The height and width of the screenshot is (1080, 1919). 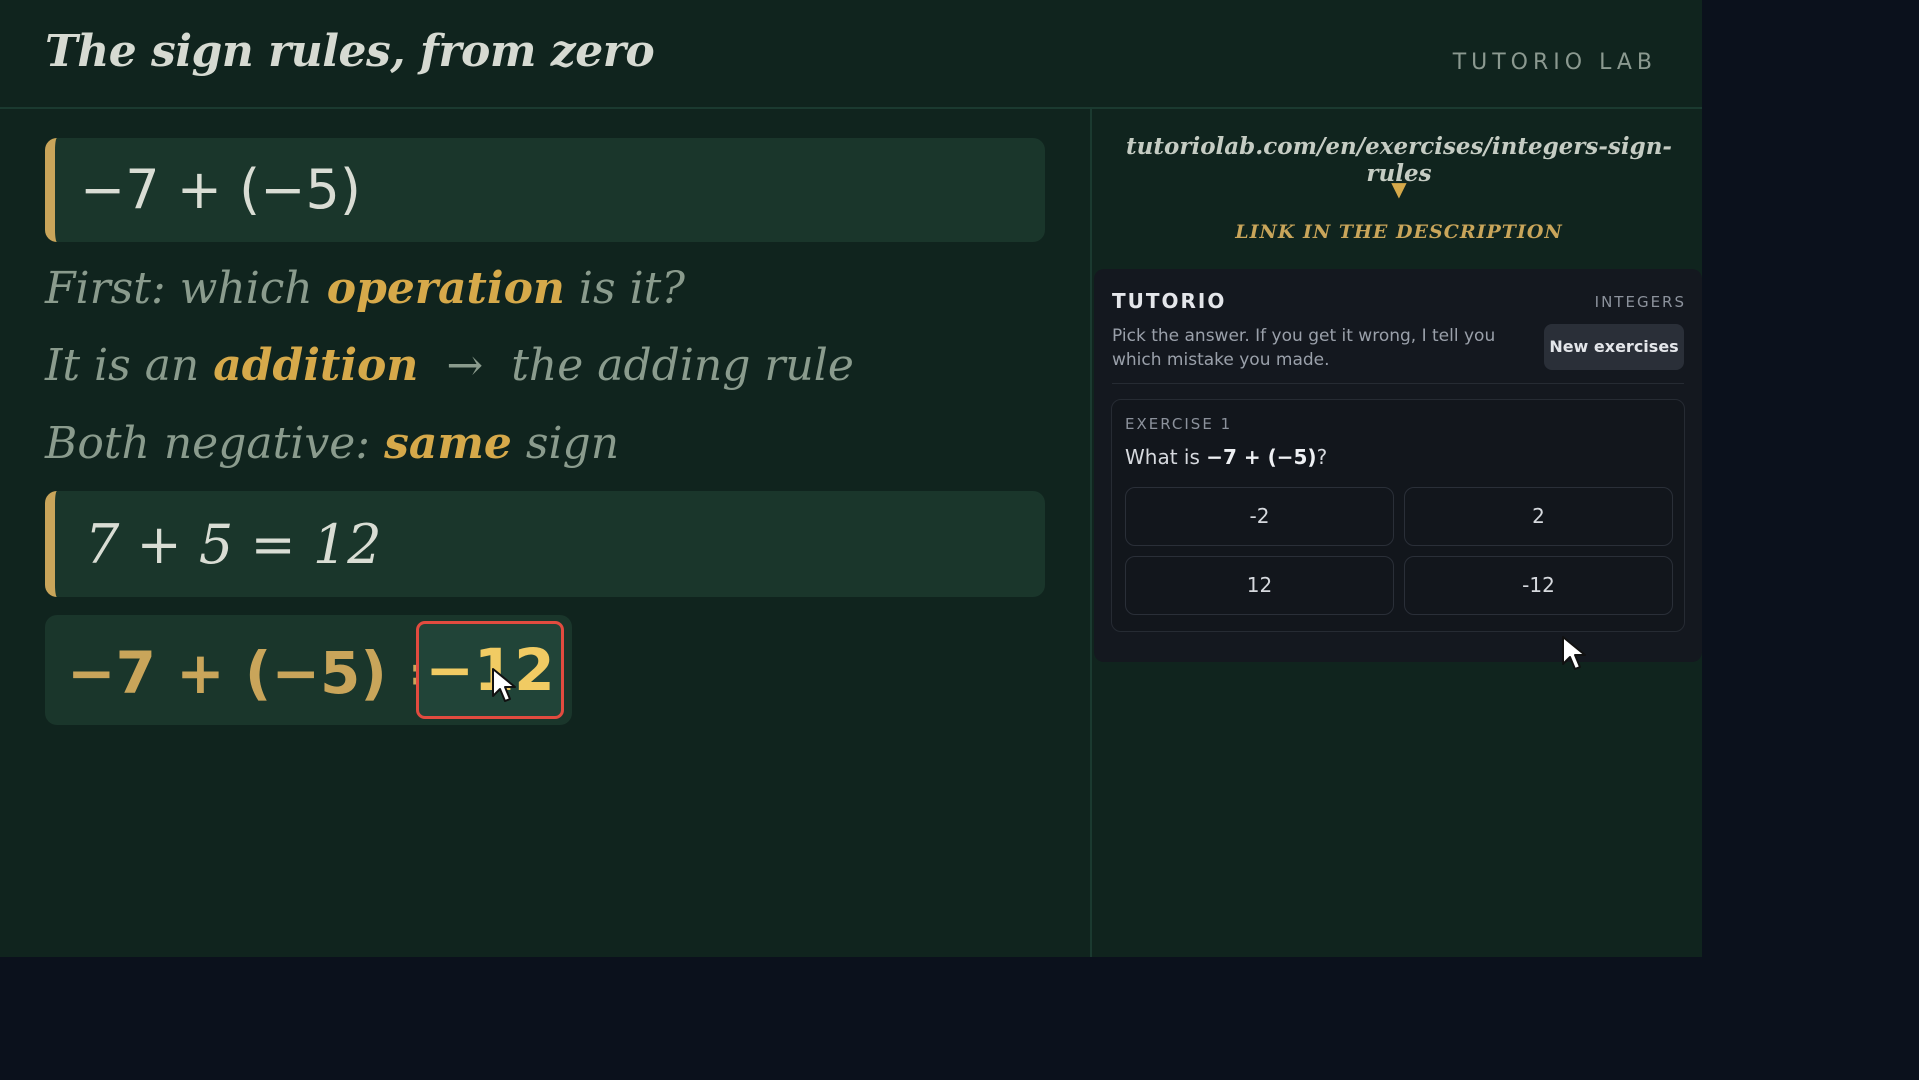 I want to click on video-header: The sign rules, from zero TUTORIO LAB, so click(x=851, y=54).